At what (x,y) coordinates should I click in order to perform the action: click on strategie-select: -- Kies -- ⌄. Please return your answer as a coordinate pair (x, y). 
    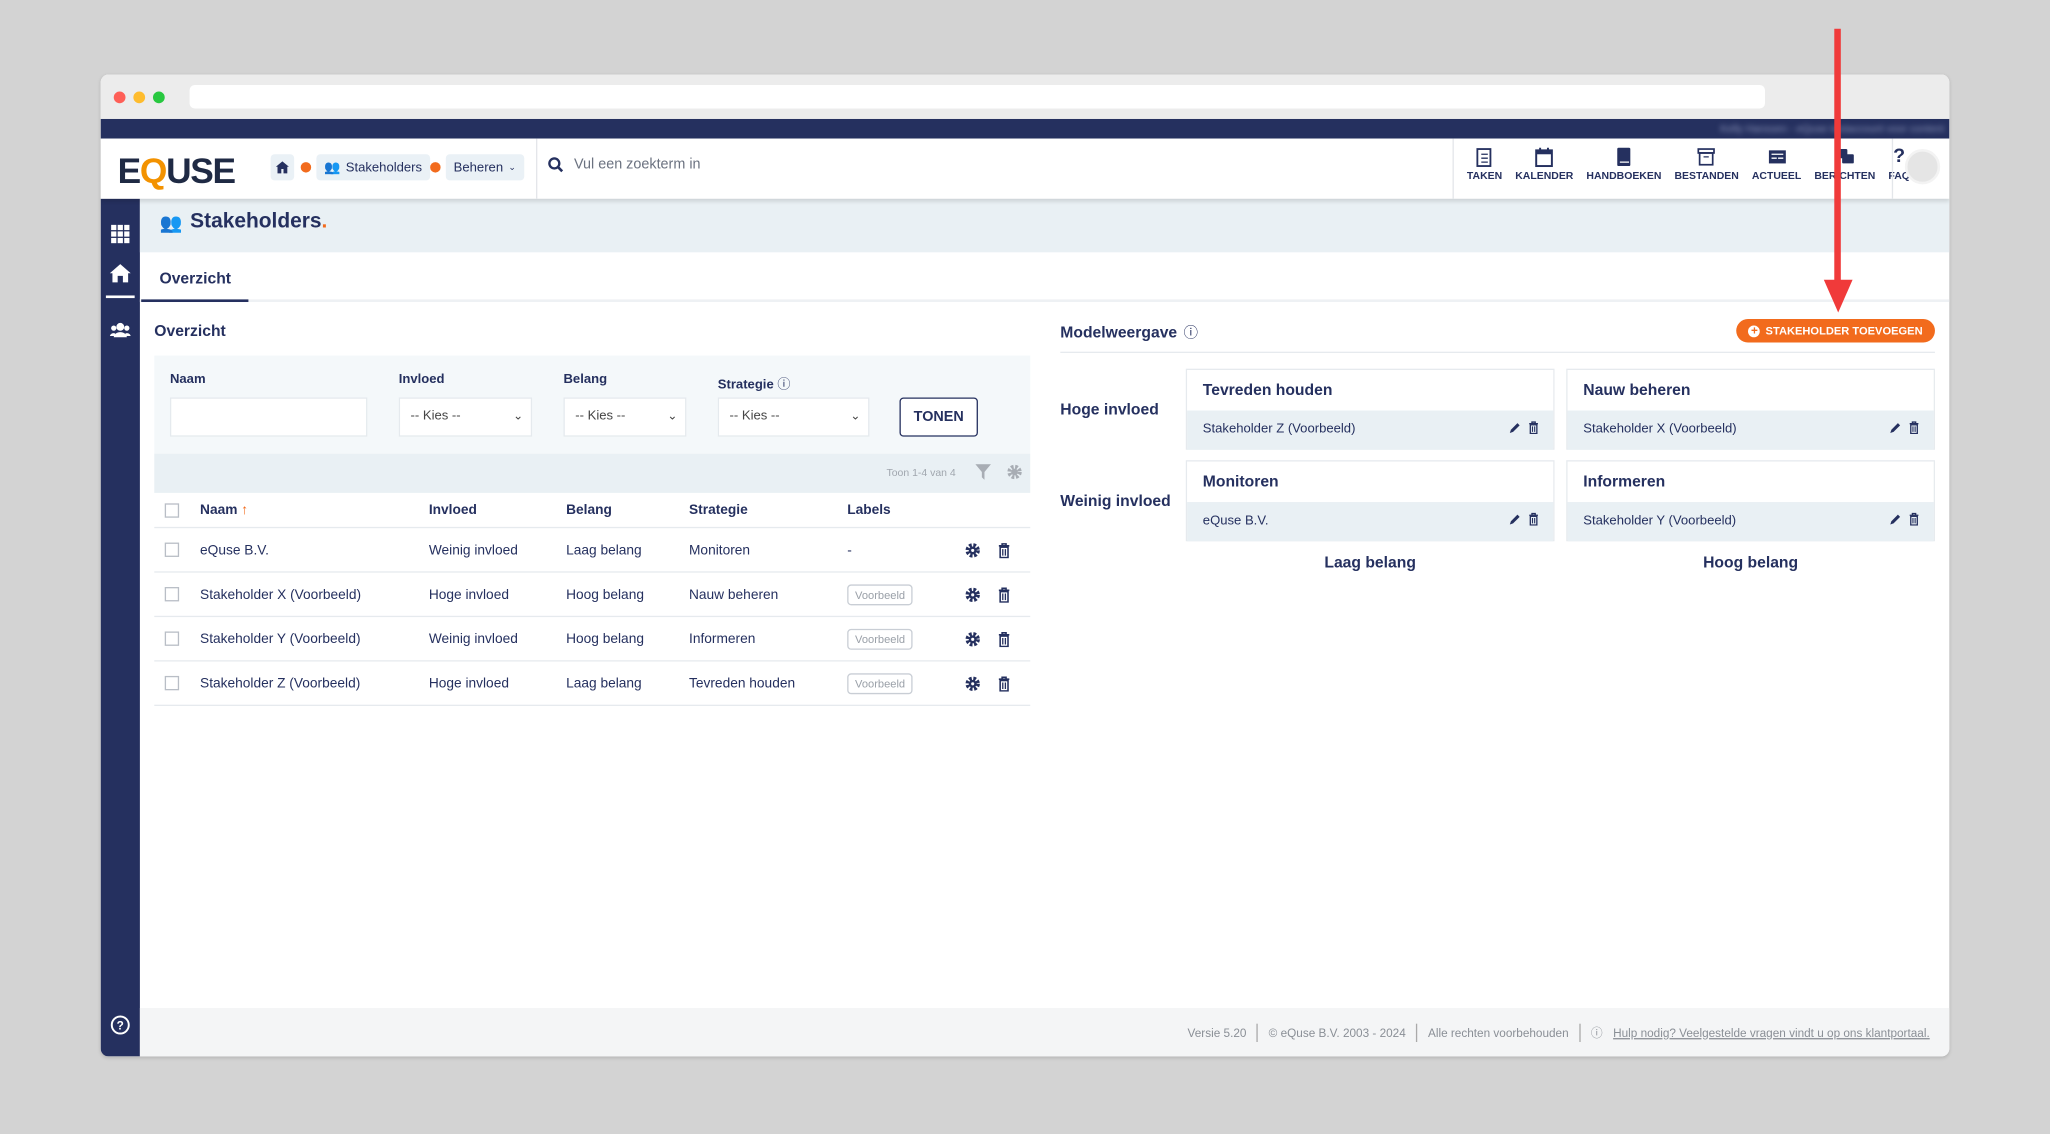
    Looking at the image, I should click on (793, 417).